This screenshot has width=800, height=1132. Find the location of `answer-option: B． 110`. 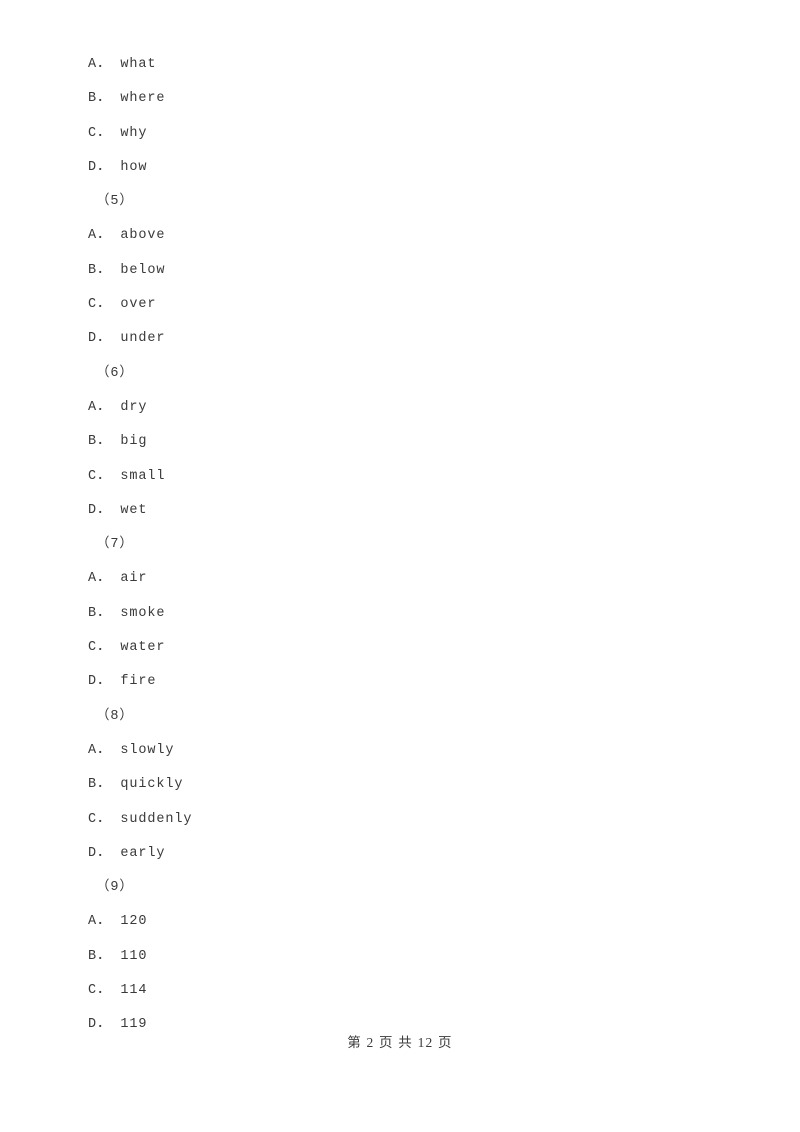

answer-option: B． 110 is located at coordinates (398, 957).